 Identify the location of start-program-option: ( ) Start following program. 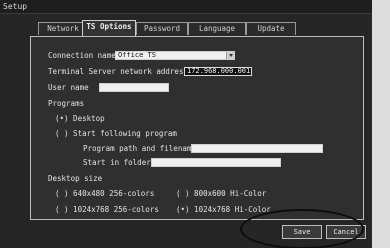
(116, 133).